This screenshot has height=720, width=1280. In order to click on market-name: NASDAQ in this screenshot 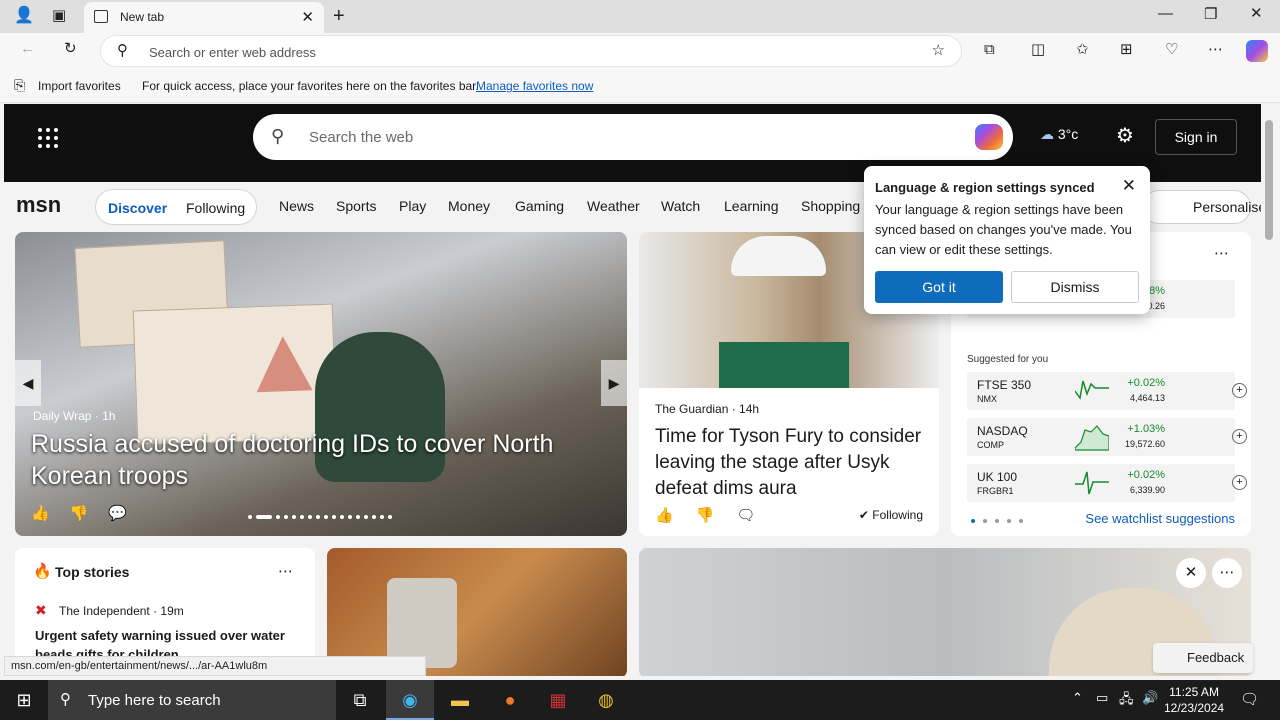, I will do `click(1002, 431)`.